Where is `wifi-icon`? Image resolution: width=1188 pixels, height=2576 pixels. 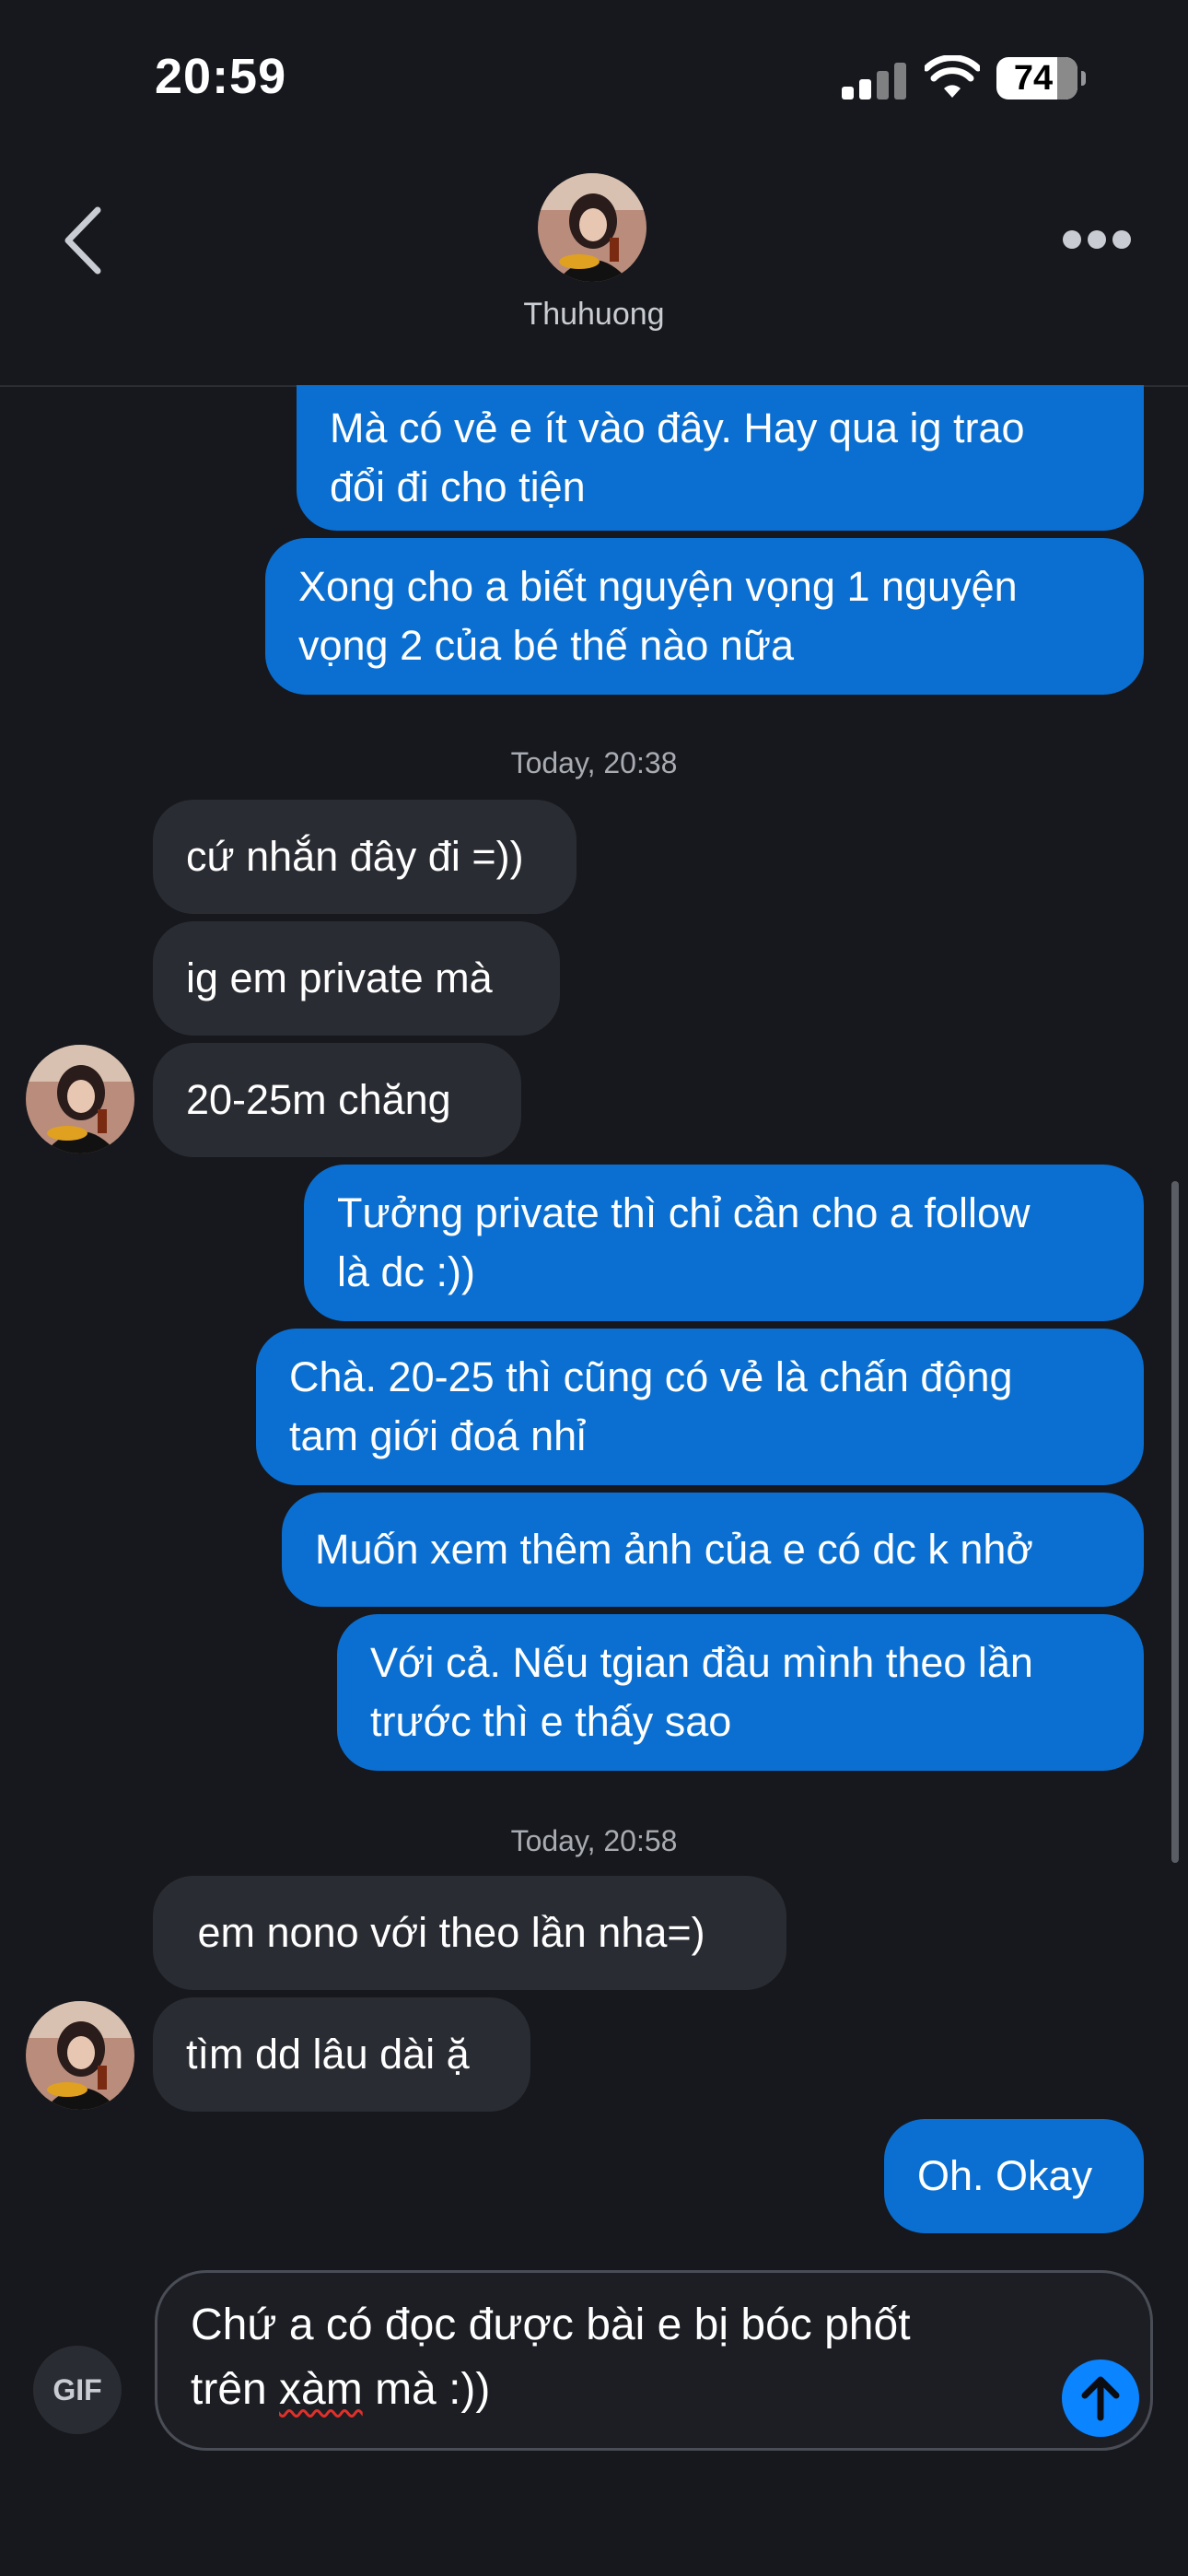
wifi-icon is located at coordinates (952, 76).